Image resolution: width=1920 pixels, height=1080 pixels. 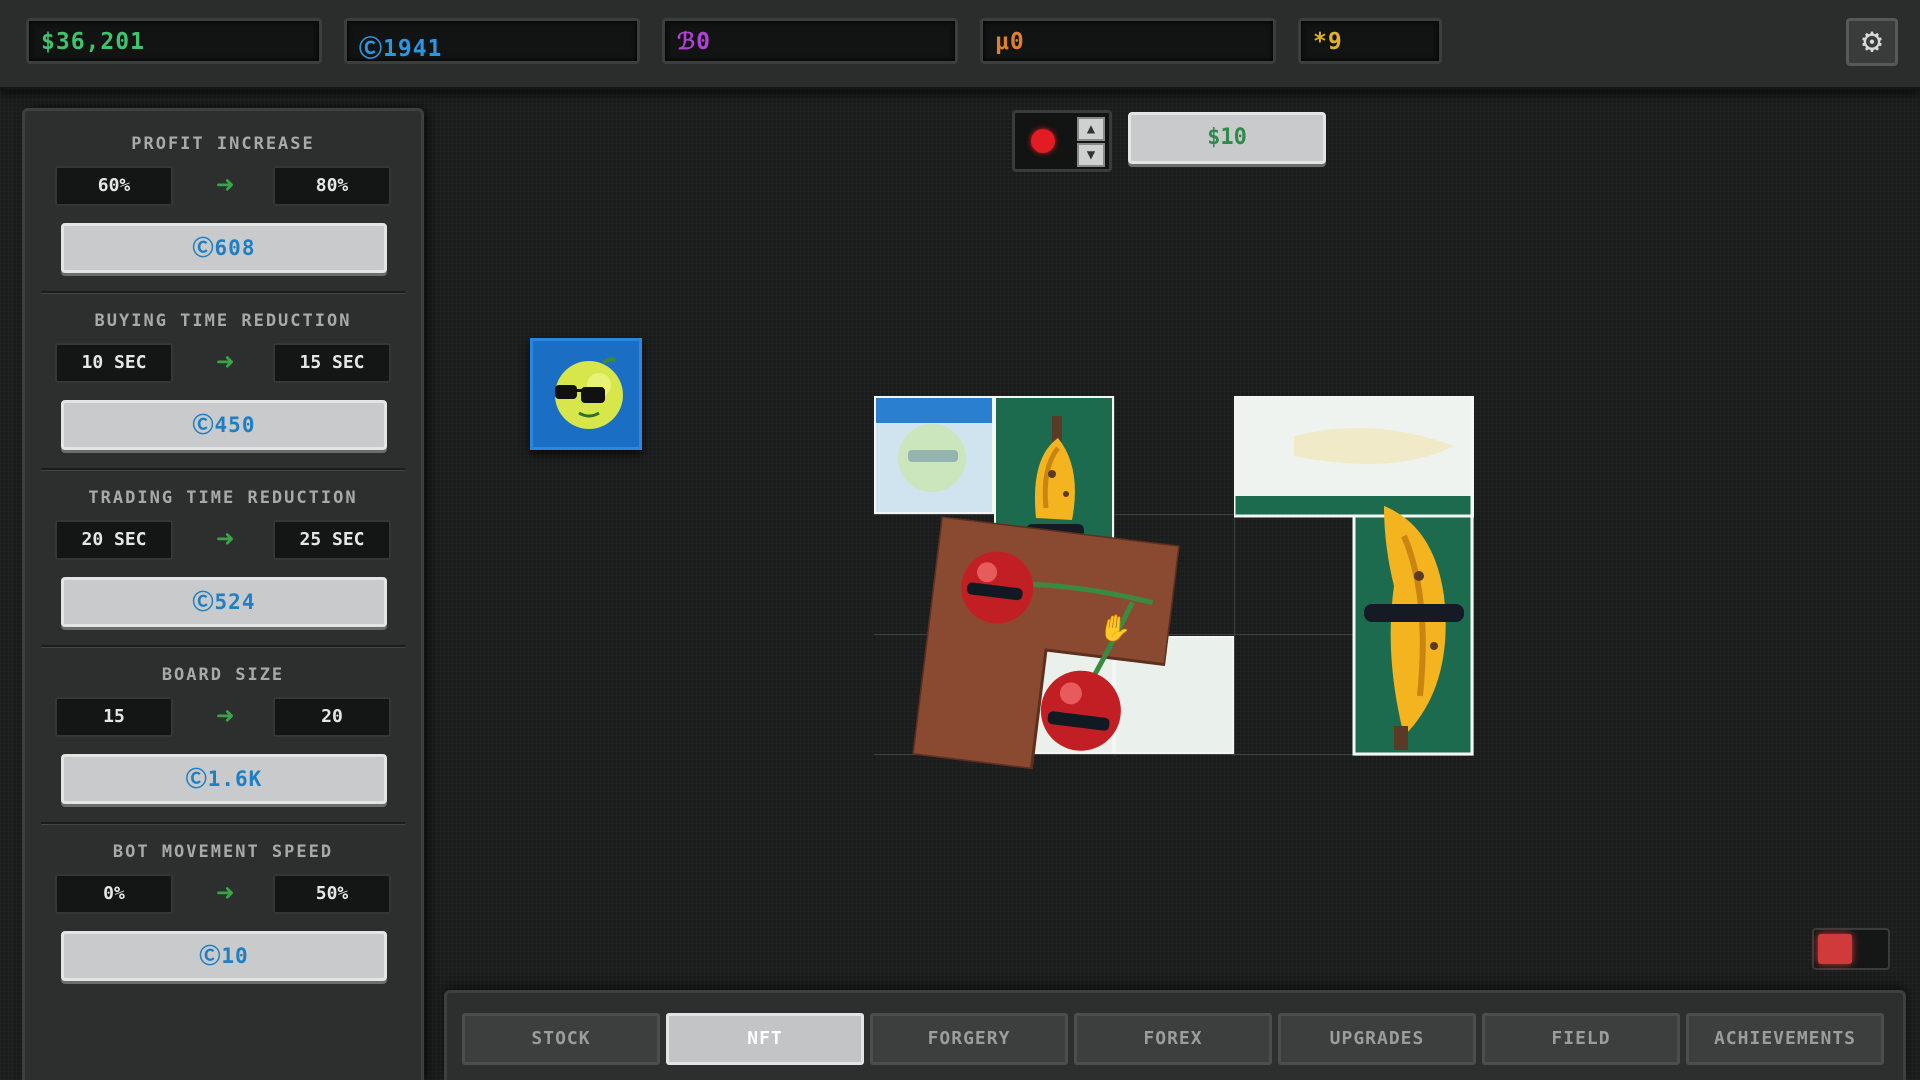 I want to click on micro-counter: μ0, so click(x=1128, y=41).